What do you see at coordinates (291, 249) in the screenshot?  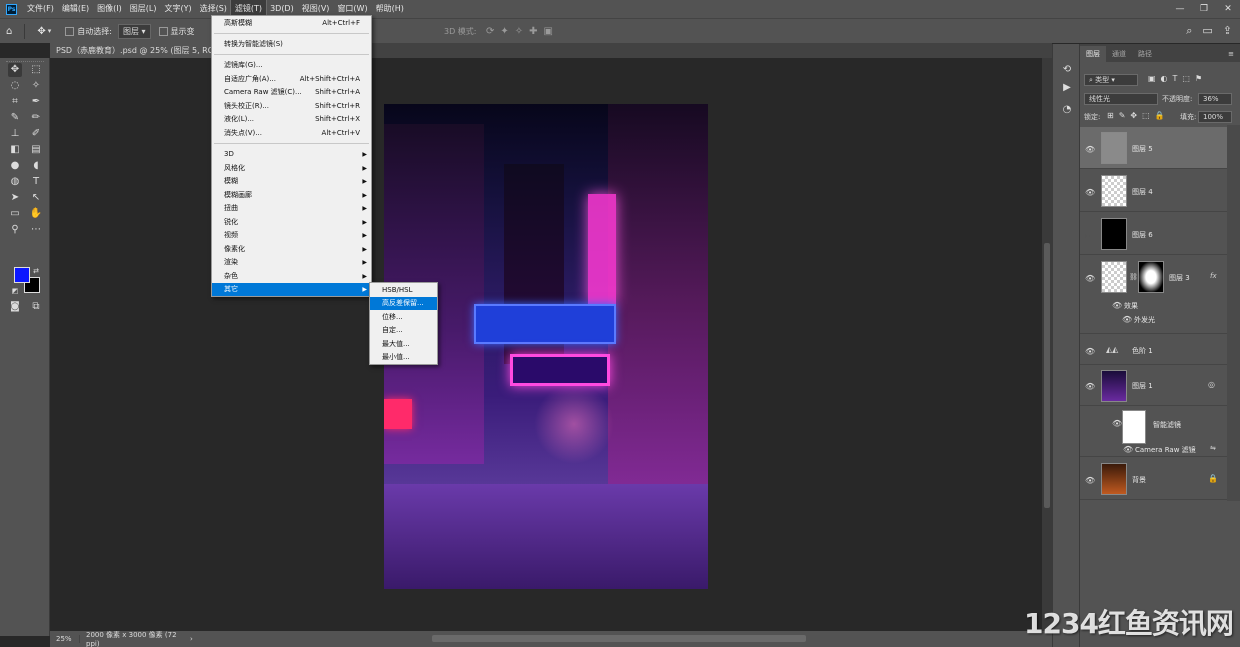 I see `menu-item-pixelate: 像素化 ▶` at bounding box center [291, 249].